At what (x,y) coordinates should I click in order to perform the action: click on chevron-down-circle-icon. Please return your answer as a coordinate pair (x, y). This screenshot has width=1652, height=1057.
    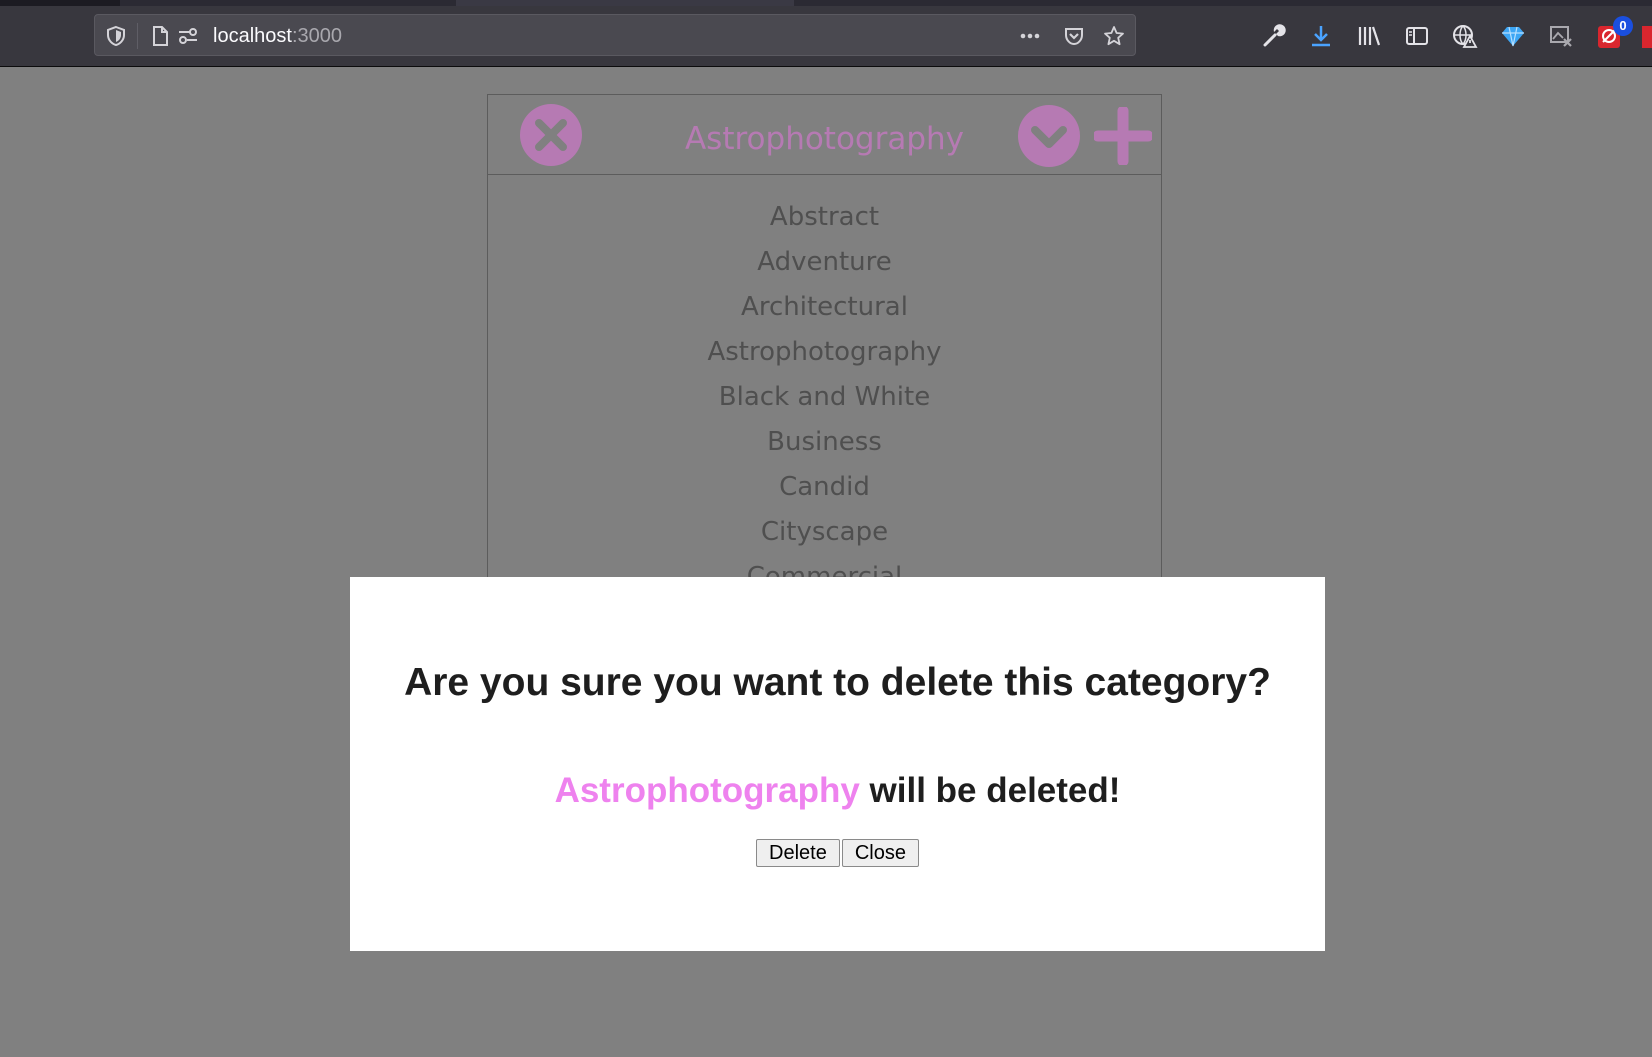
    Looking at the image, I should click on (1049, 136).